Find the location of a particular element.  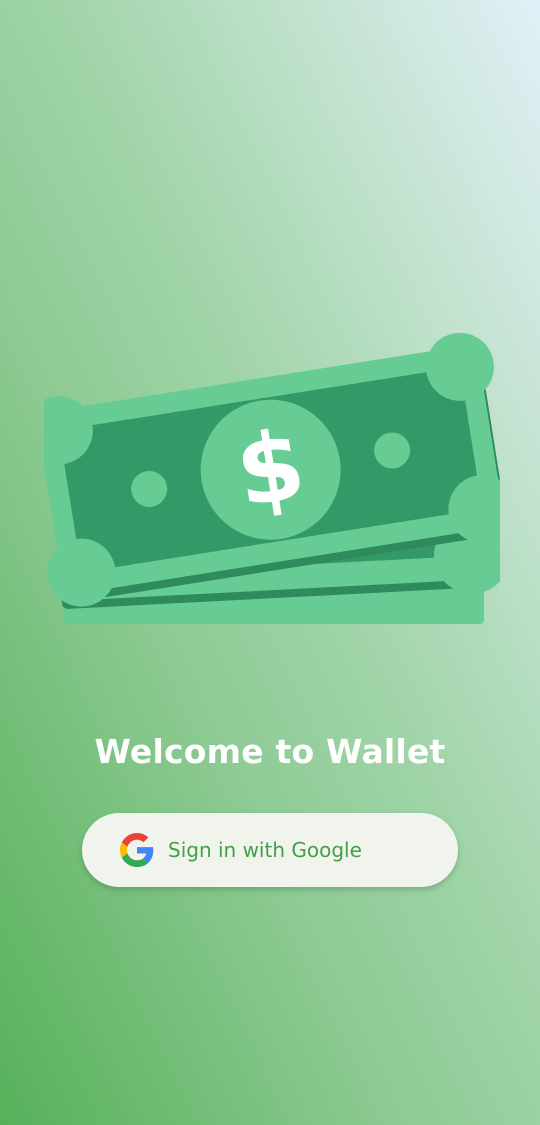

google-signin-button: Sign in with Google is located at coordinates (270, 850).